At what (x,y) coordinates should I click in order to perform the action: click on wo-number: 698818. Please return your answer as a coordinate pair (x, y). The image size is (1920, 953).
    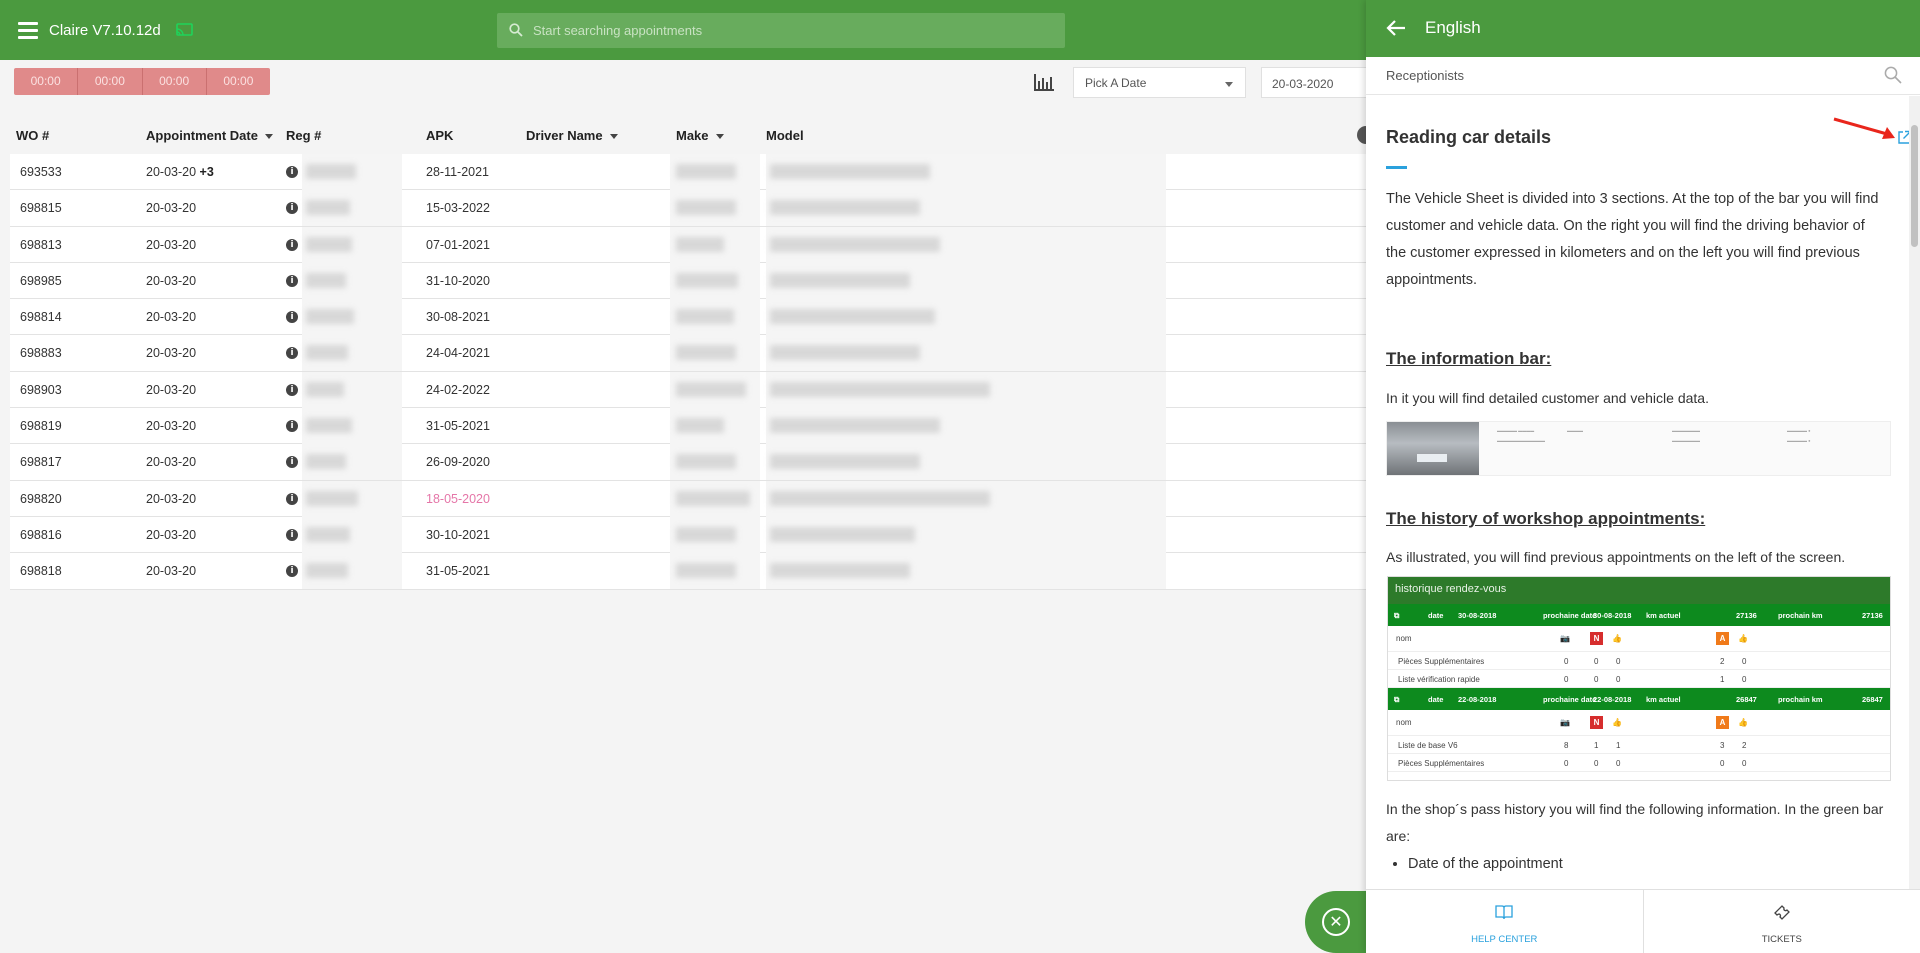
    Looking at the image, I should click on (41, 571).